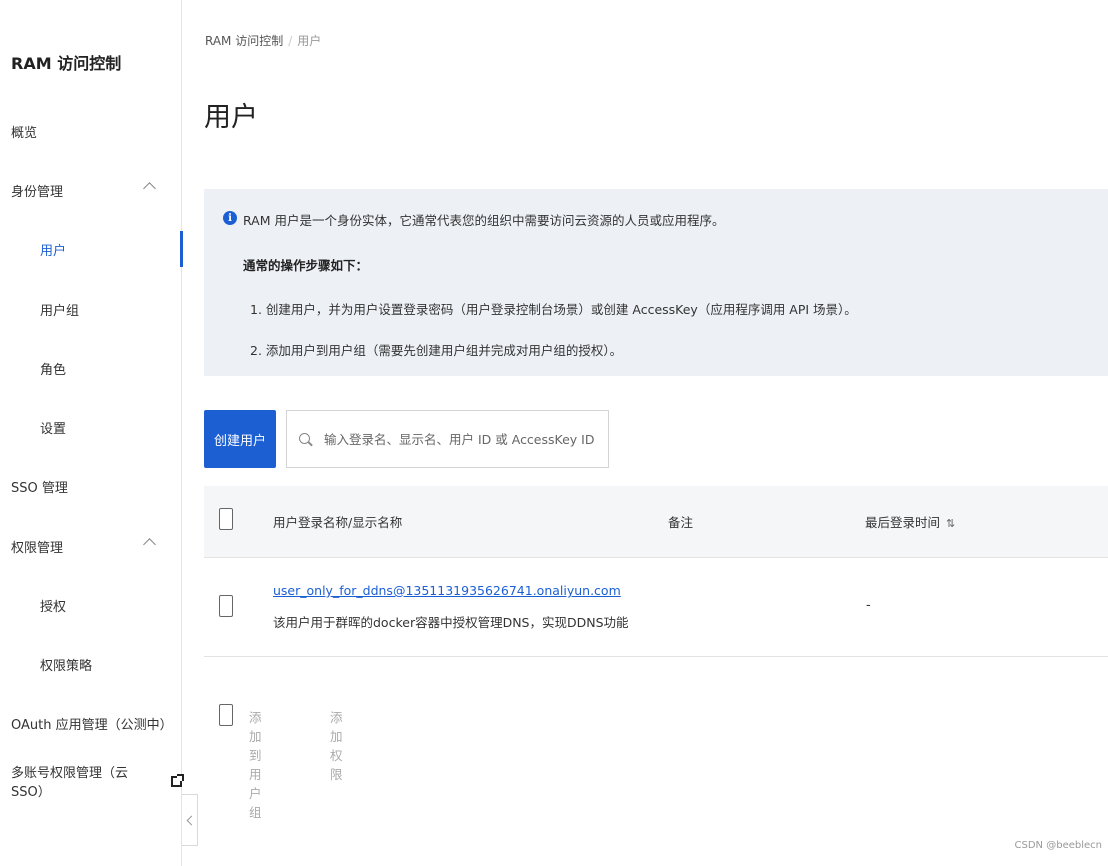 This screenshot has width=1108, height=866. Describe the element at coordinates (91, 427) in the screenshot. I see `sidebar-item-settings: 设置` at that location.